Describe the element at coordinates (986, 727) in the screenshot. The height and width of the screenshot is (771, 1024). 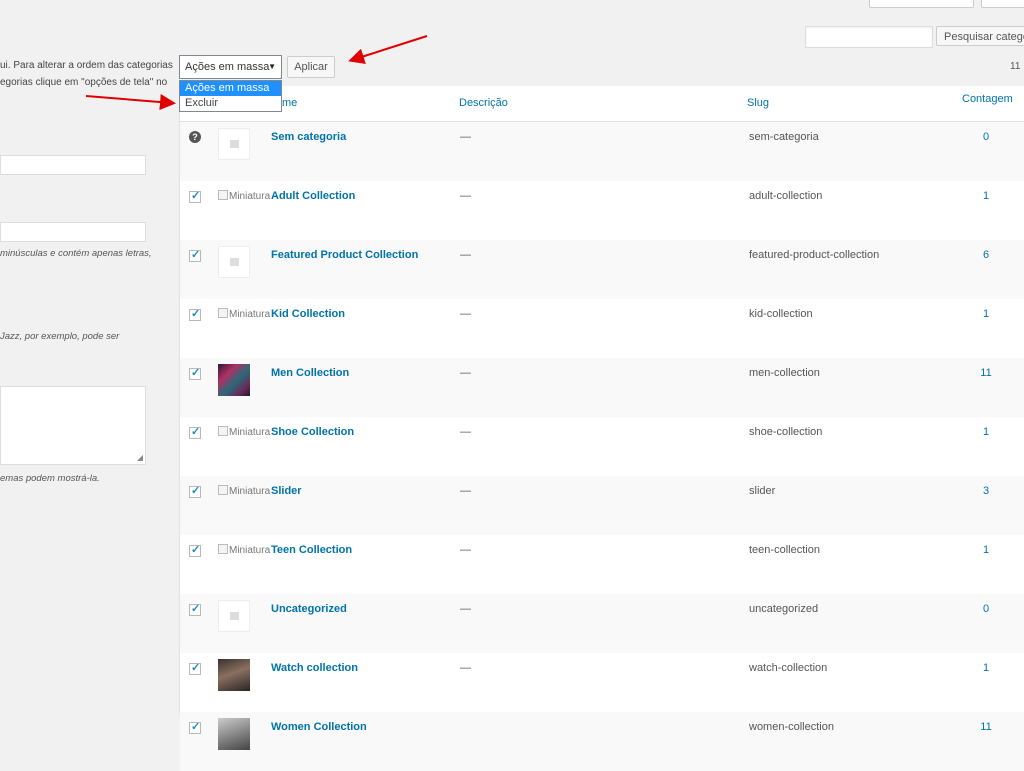
I see `category-count-link: 11` at that location.